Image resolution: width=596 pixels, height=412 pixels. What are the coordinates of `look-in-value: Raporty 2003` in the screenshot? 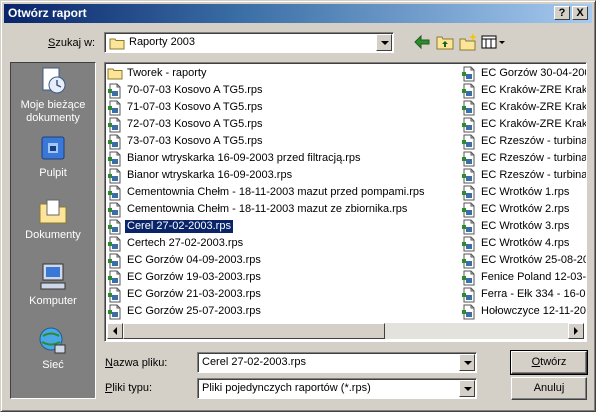 It's located at (162, 42).